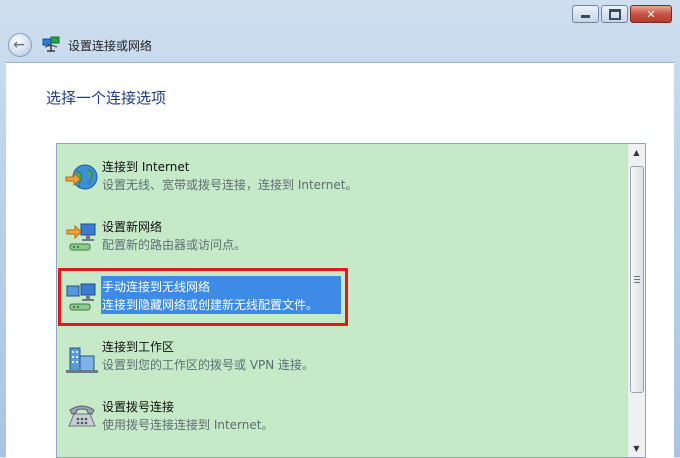 The width and height of the screenshot is (680, 458). I want to click on option-title: 设置拨号连接, so click(138, 407).